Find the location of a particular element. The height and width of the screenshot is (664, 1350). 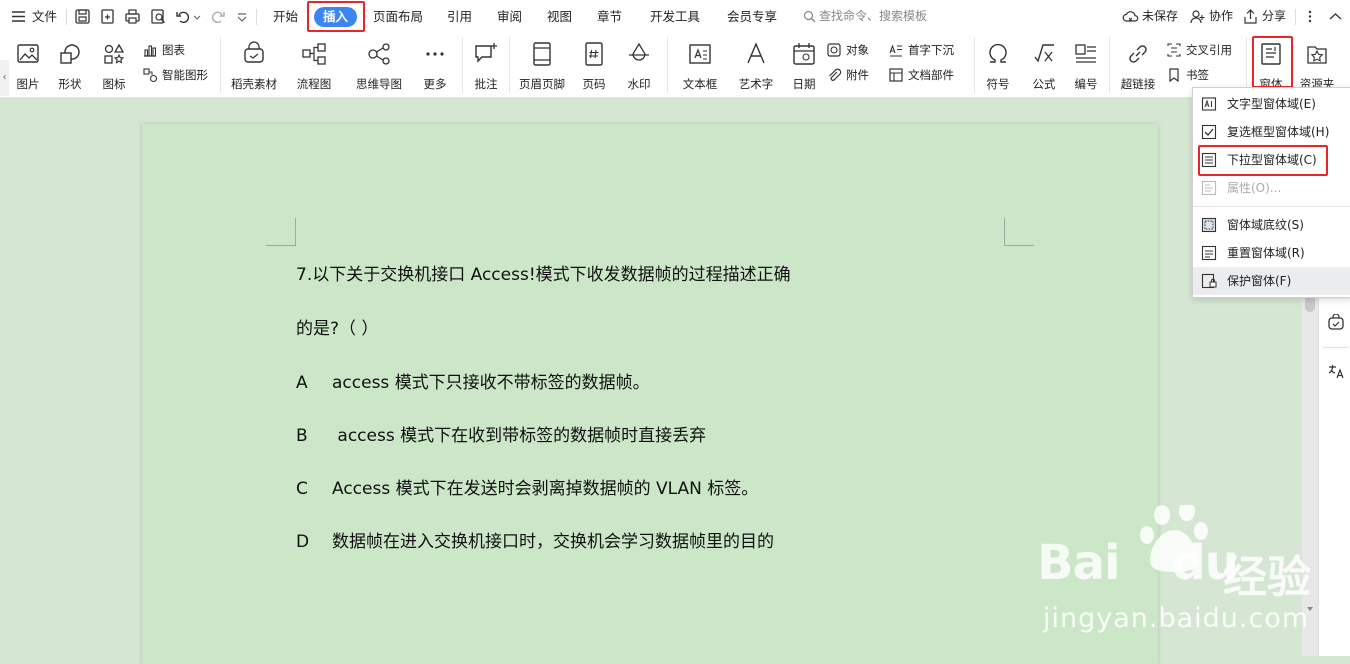

file-menu: 文件 is located at coordinates (44, 16).